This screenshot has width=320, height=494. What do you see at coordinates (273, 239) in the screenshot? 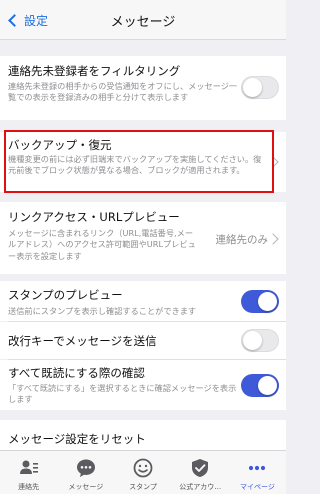
I see `chevron-right-icon` at bounding box center [273, 239].